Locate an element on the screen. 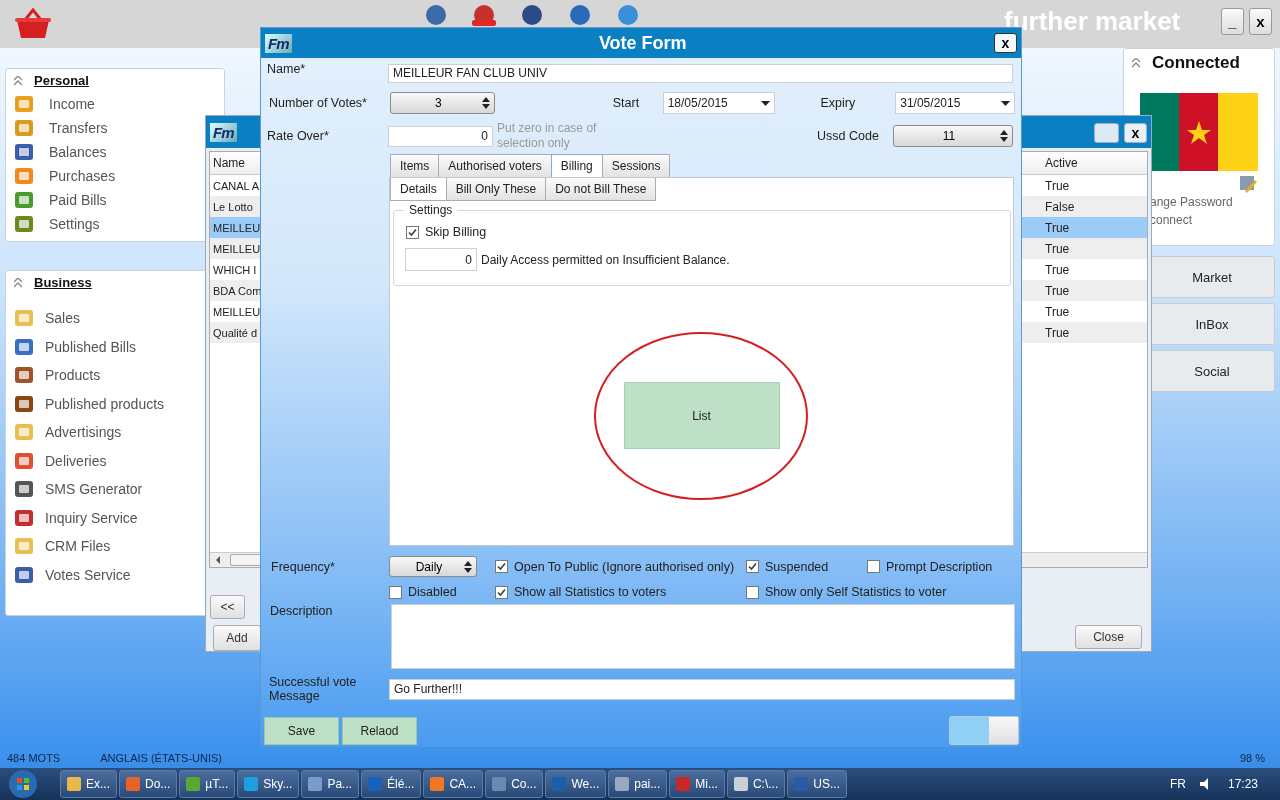  form-button: Save is located at coordinates (301, 730).